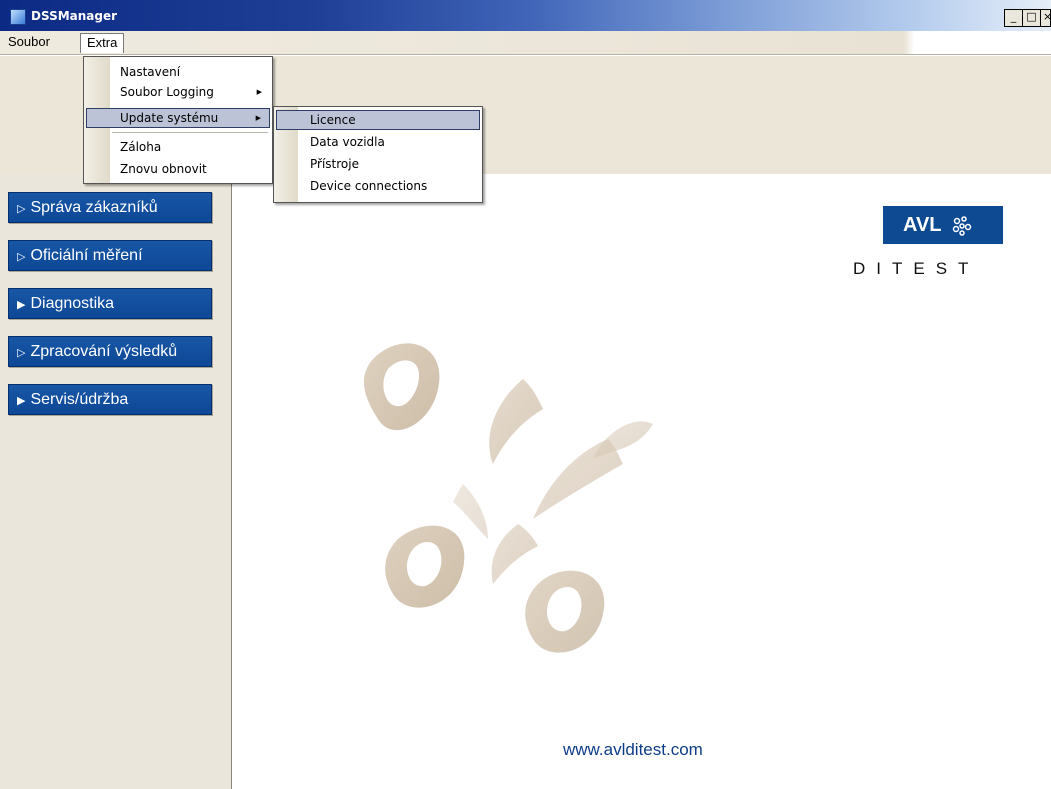 This screenshot has width=1051, height=789. Describe the element at coordinates (943, 225) in the screenshot. I see `avl-logo: AVL` at that location.